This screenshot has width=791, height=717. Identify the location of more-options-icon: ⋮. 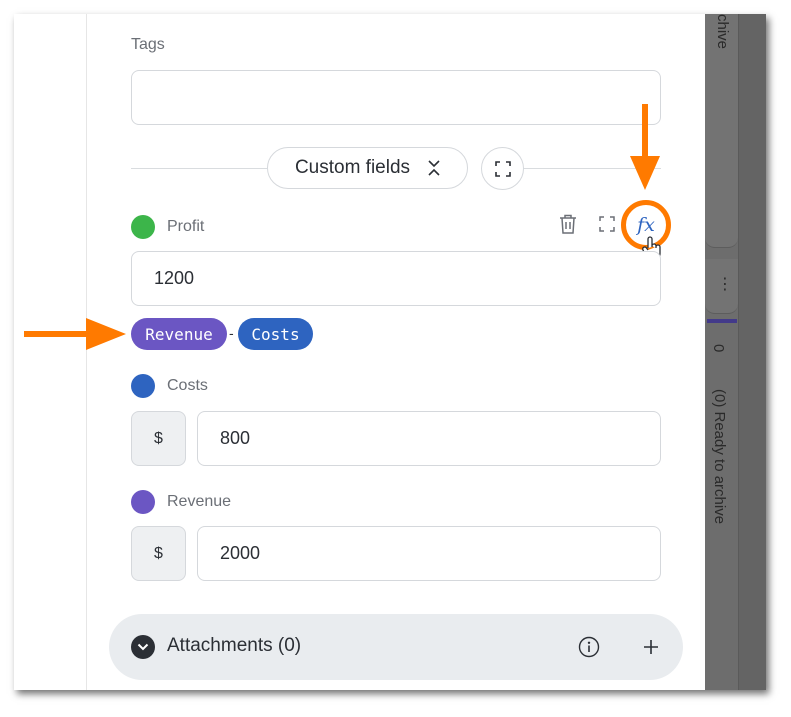
(725, 284).